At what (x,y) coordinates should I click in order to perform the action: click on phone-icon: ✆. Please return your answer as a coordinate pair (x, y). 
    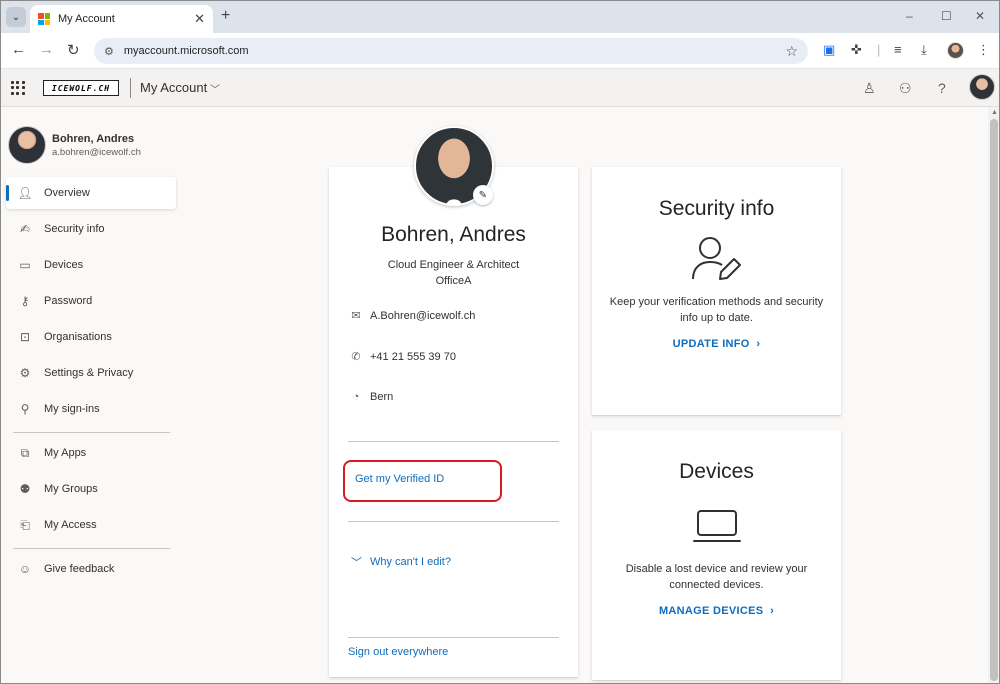
    Looking at the image, I should click on (356, 357).